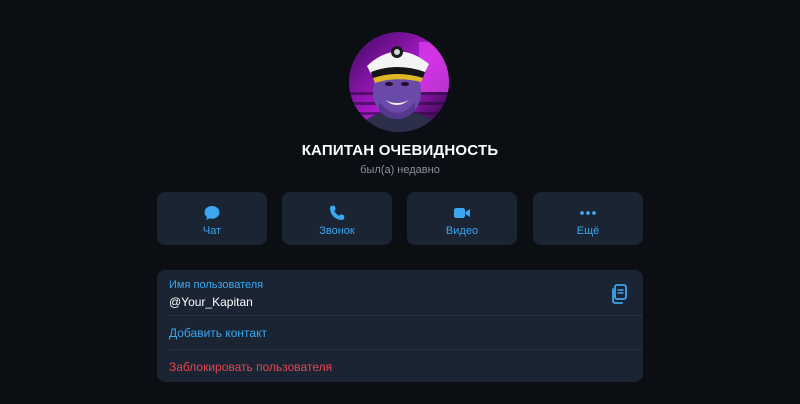 This screenshot has width=800, height=404. Describe the element at coordinates (588, 231) in the screenshot. I see `more-button-label: Ещё` at that location.